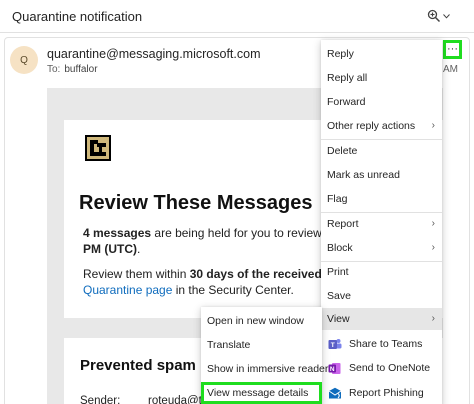  I want to click on menu-item-mark-unread: Mark as unread, so click(381, 175).